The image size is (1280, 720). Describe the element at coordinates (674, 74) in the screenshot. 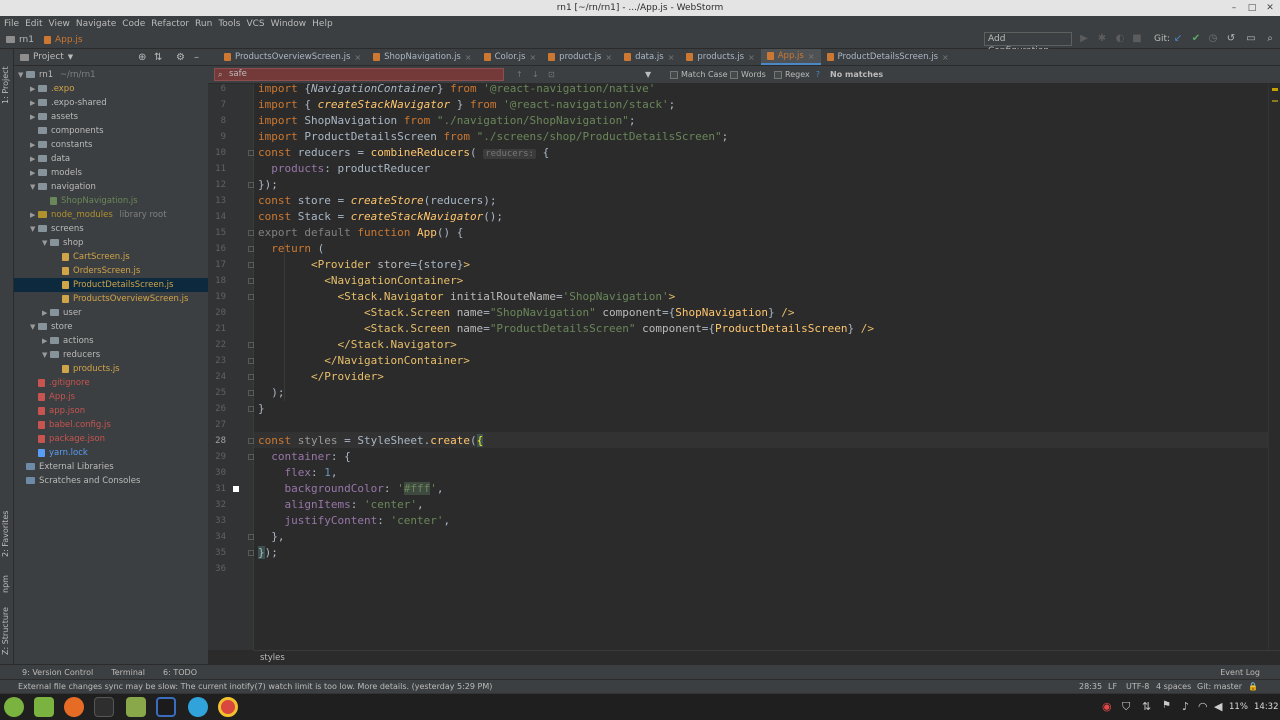

I see `match-case-checkbox` at that location.